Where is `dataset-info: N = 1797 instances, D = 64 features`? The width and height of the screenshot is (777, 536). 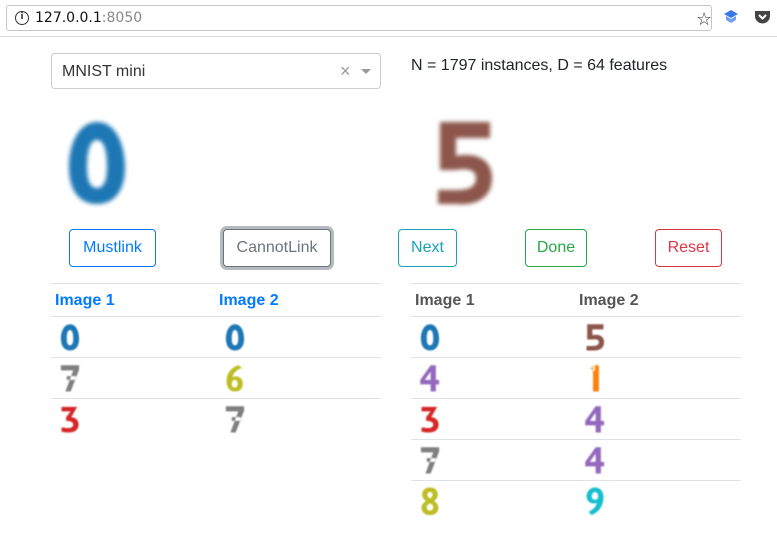
dataset-info: N = 1797 instances, D = 64 features is located at coordinates (539, 65).